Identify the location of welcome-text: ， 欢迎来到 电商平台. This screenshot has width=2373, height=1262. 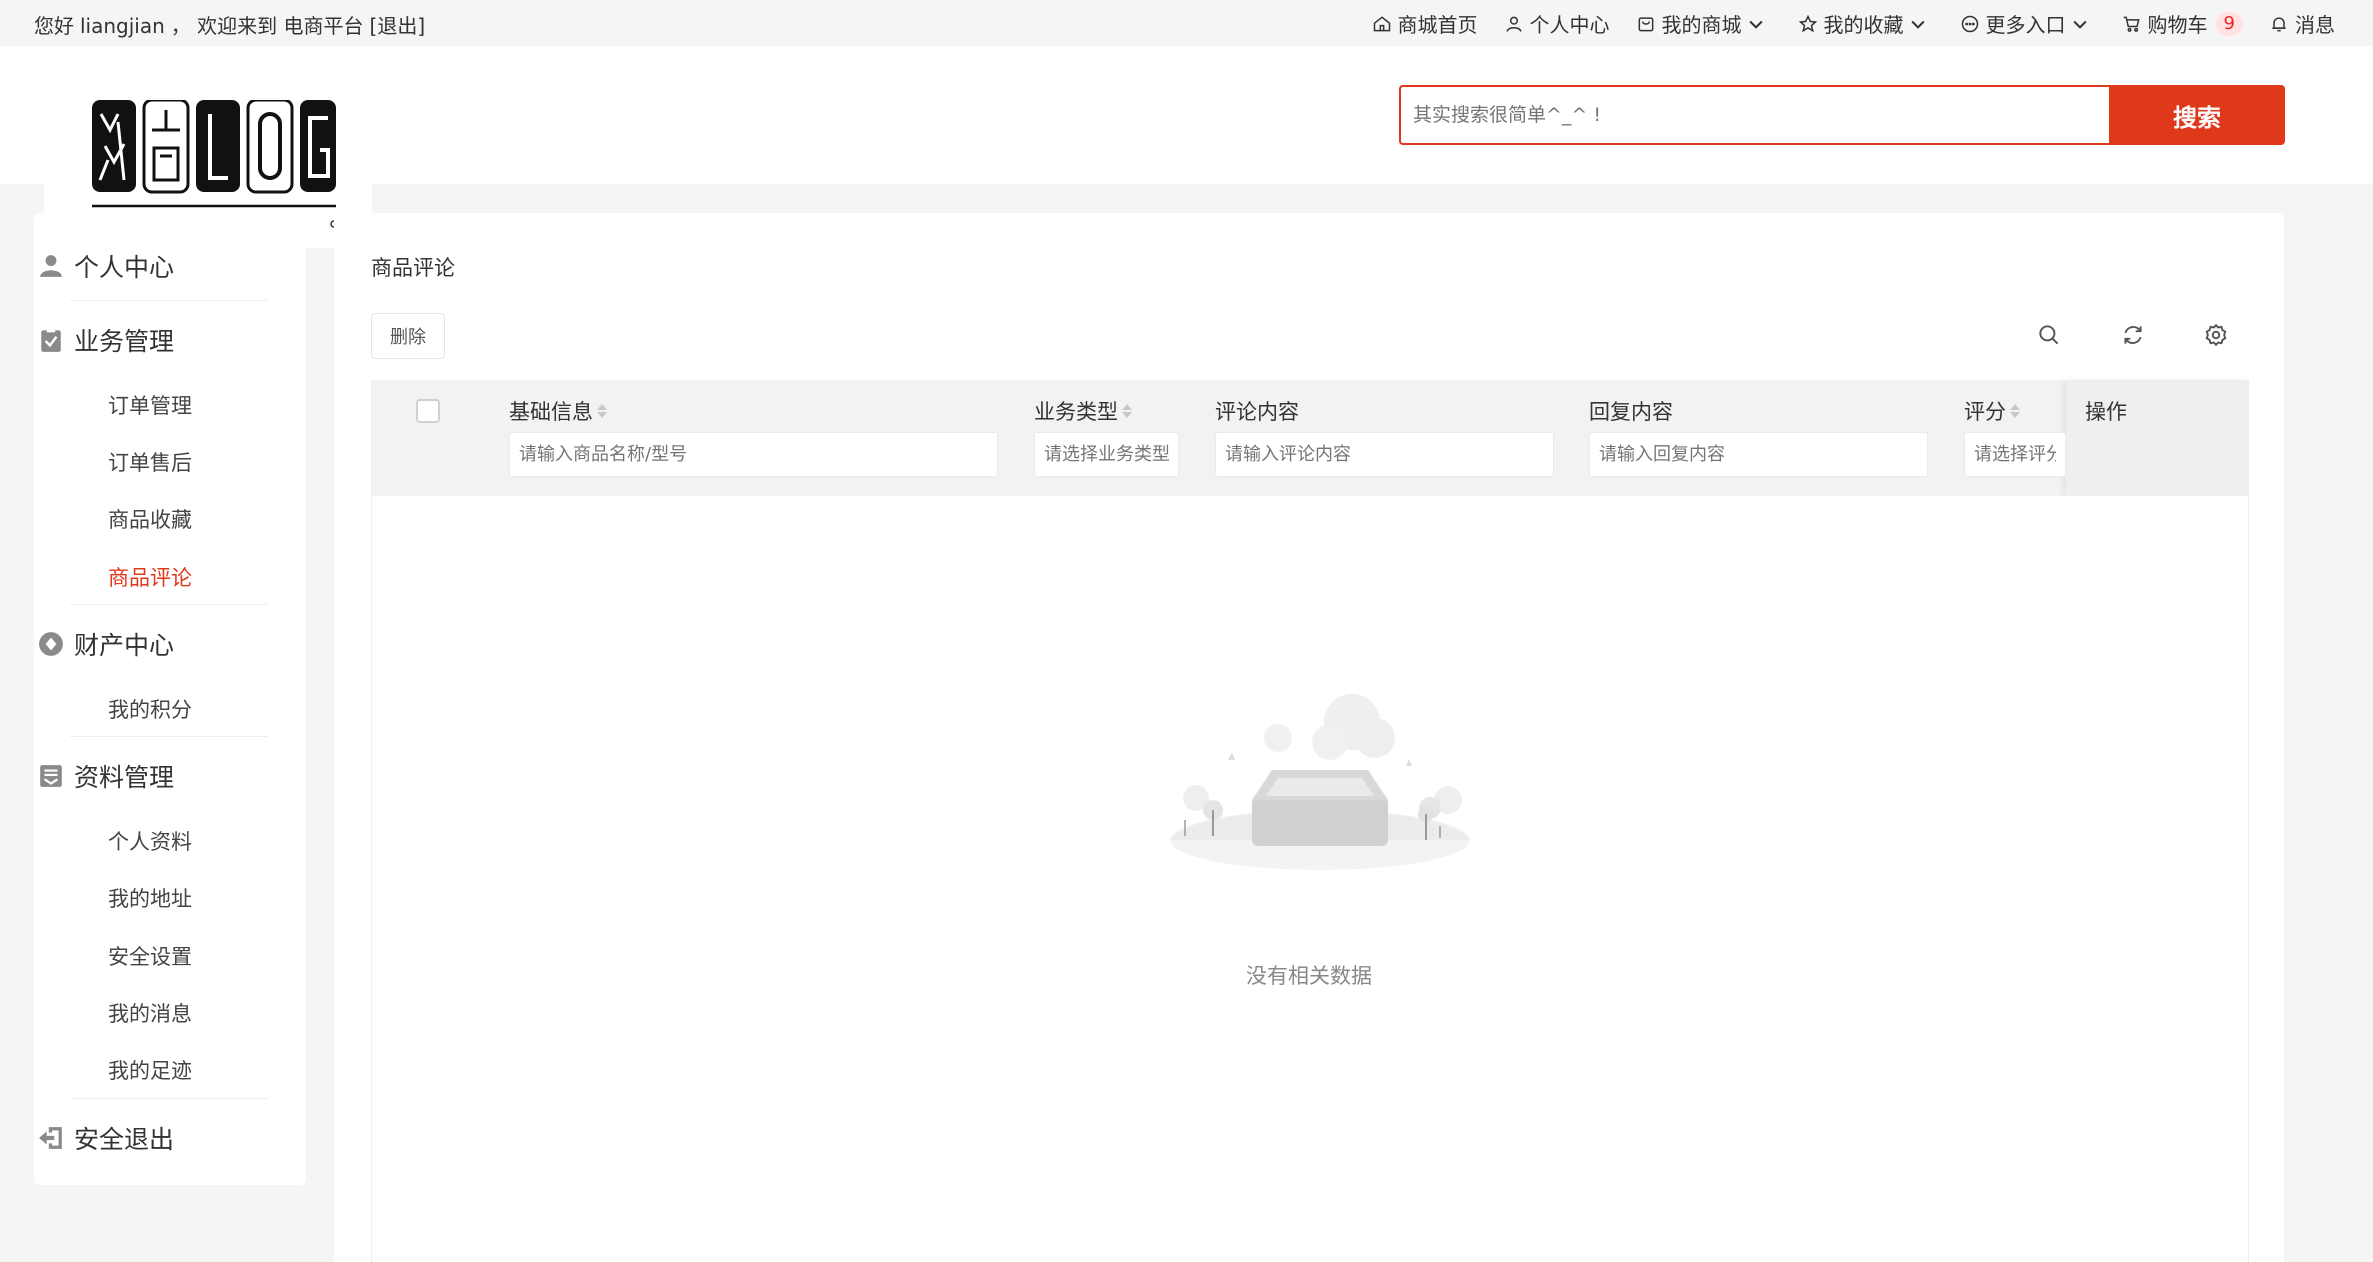
(267, 26).